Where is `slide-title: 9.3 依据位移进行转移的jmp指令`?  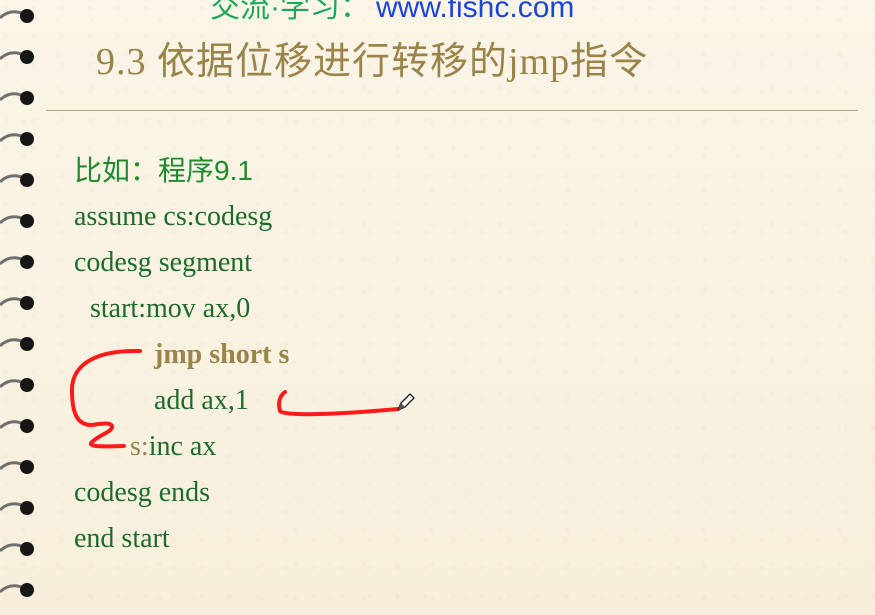 slide-title: 9.3 依据位移进行转移的jmp指令 is located at coordinates (372, 62).